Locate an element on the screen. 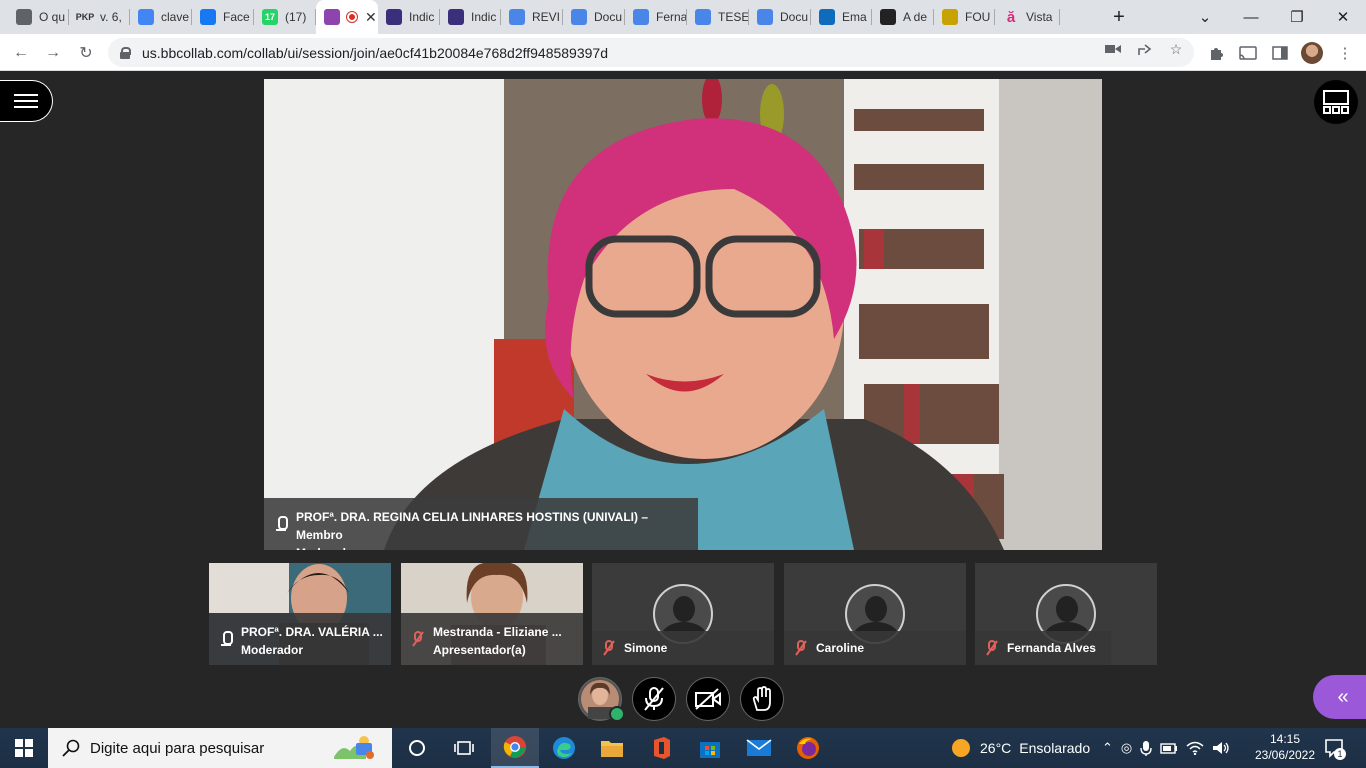 Image resolution: width=1366 pixels, height=768 pixels. hamburger-icon is located at coordinates (26, 101).